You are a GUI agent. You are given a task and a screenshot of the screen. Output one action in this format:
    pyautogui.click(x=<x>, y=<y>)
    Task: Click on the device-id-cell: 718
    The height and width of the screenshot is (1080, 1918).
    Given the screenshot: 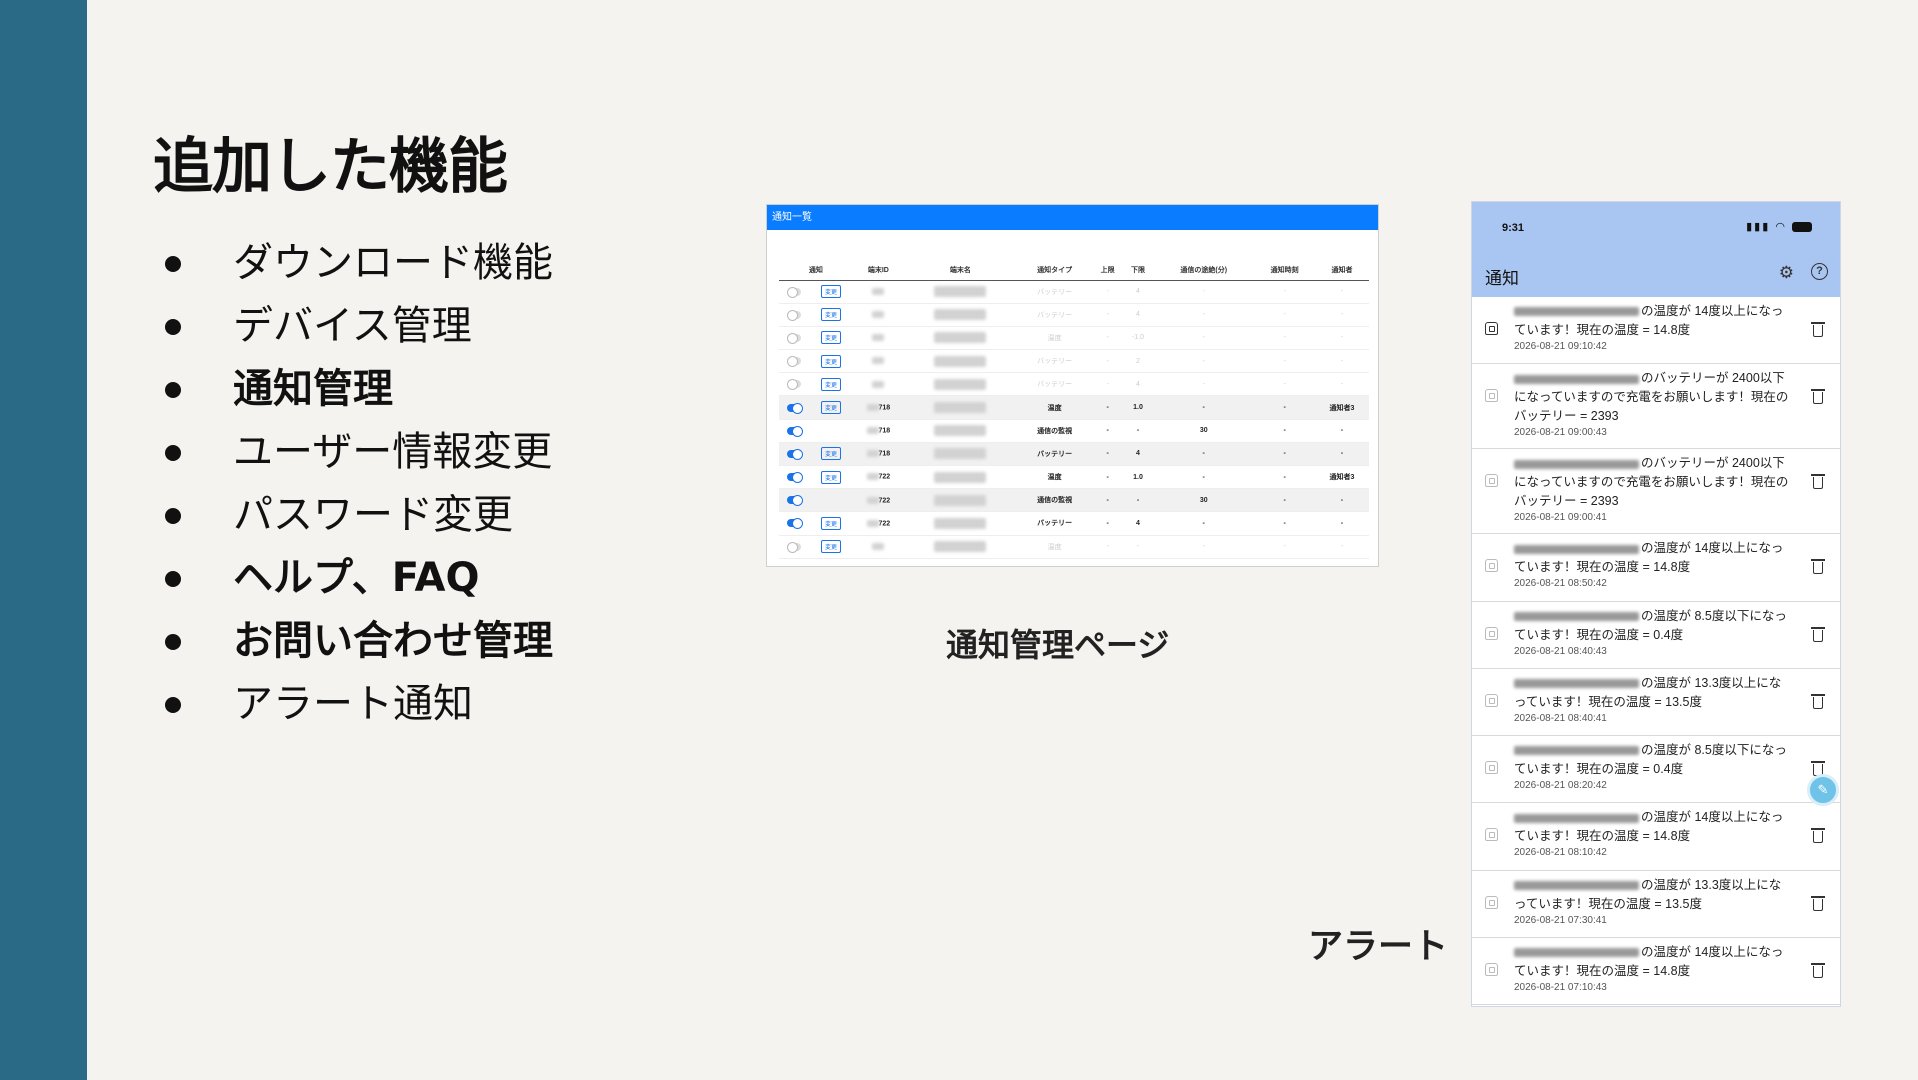 What is the action you would take?
    pyautogui.click(x=878, y=454)
    